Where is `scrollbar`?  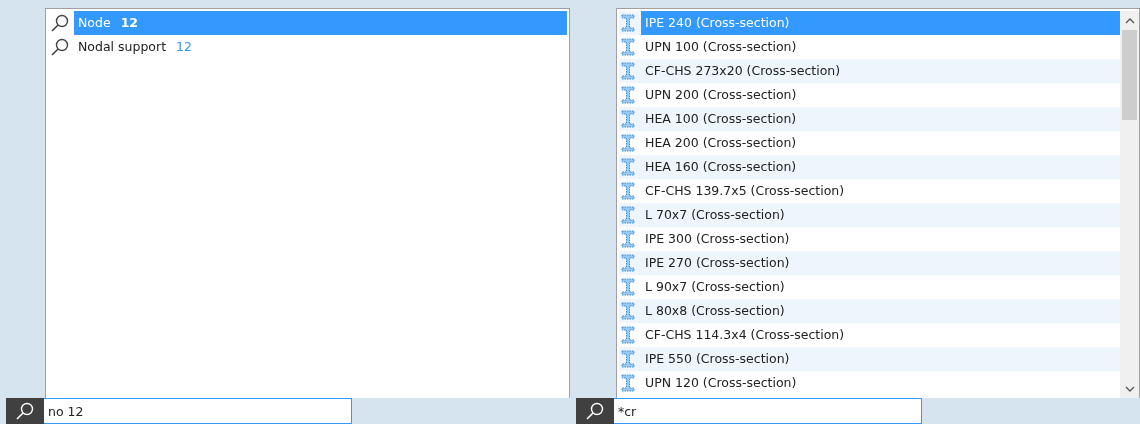
scrollbar is located at coordinates (1129, 204).